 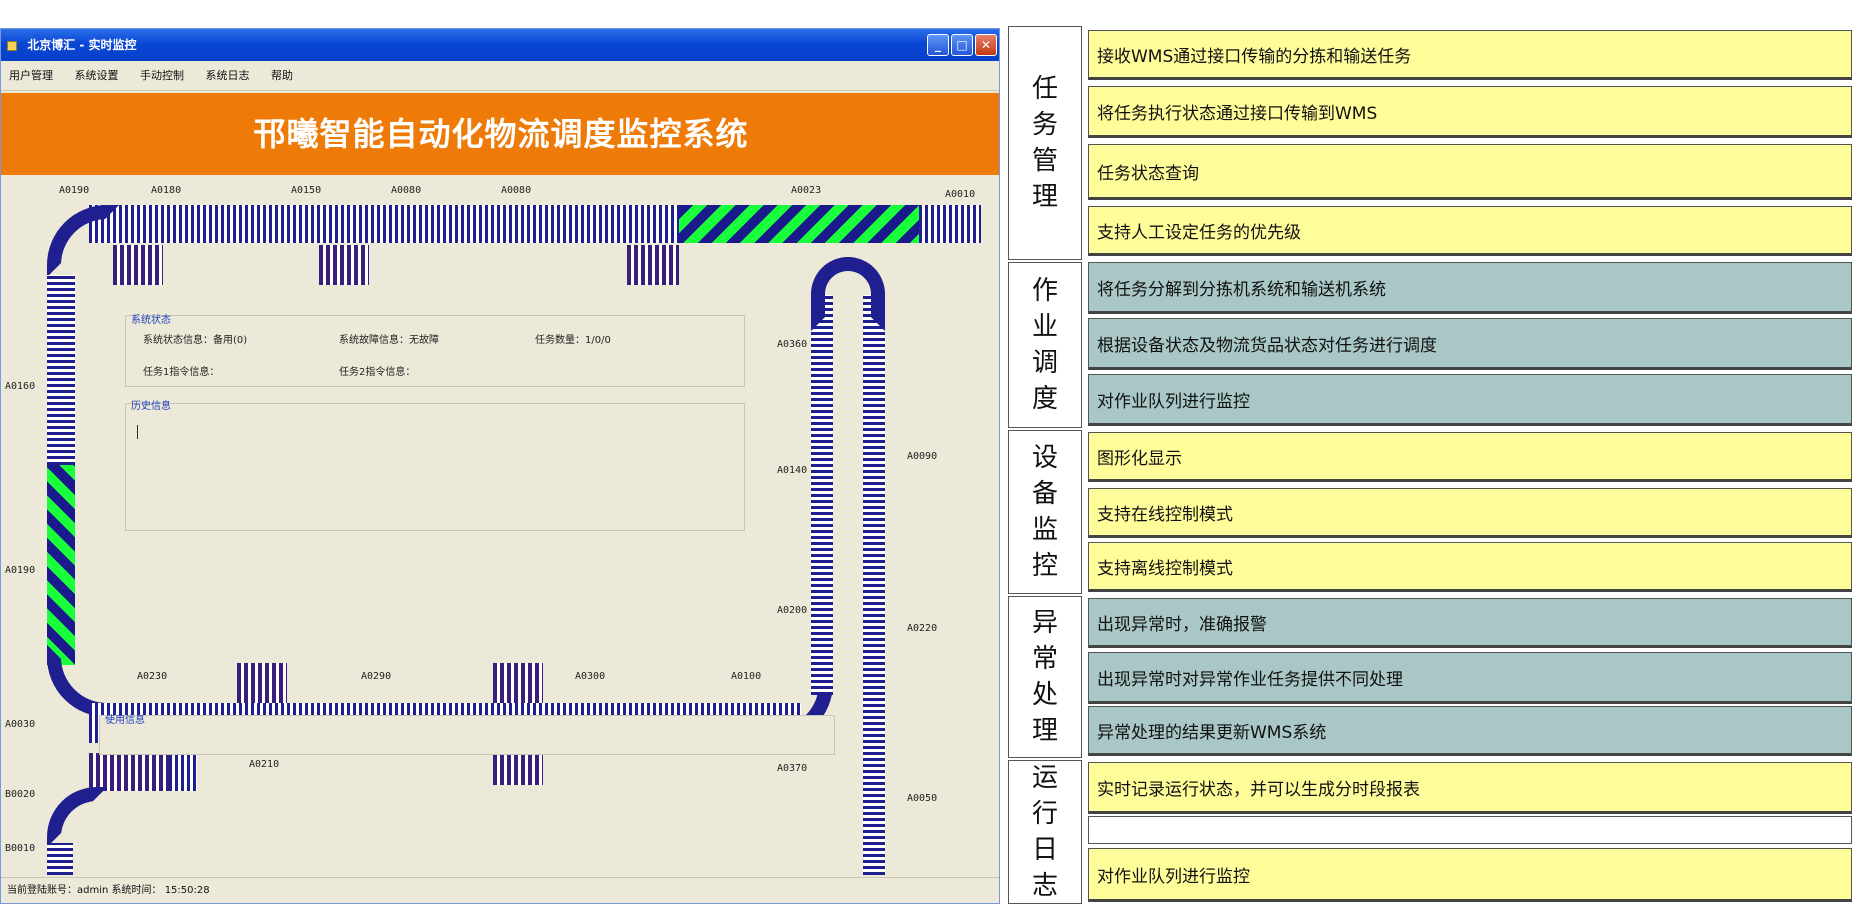 What do you see at coordinates (166, 190) in the screenshot?
I see `label-a0180: A0180` at bounding box center [166, 190].